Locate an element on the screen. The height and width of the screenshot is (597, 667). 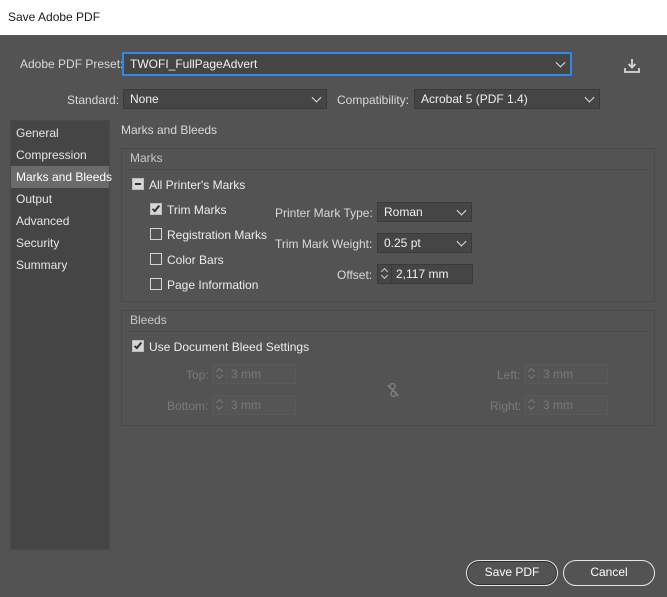
page-information-checkbox is located at coordinates (156, 285).